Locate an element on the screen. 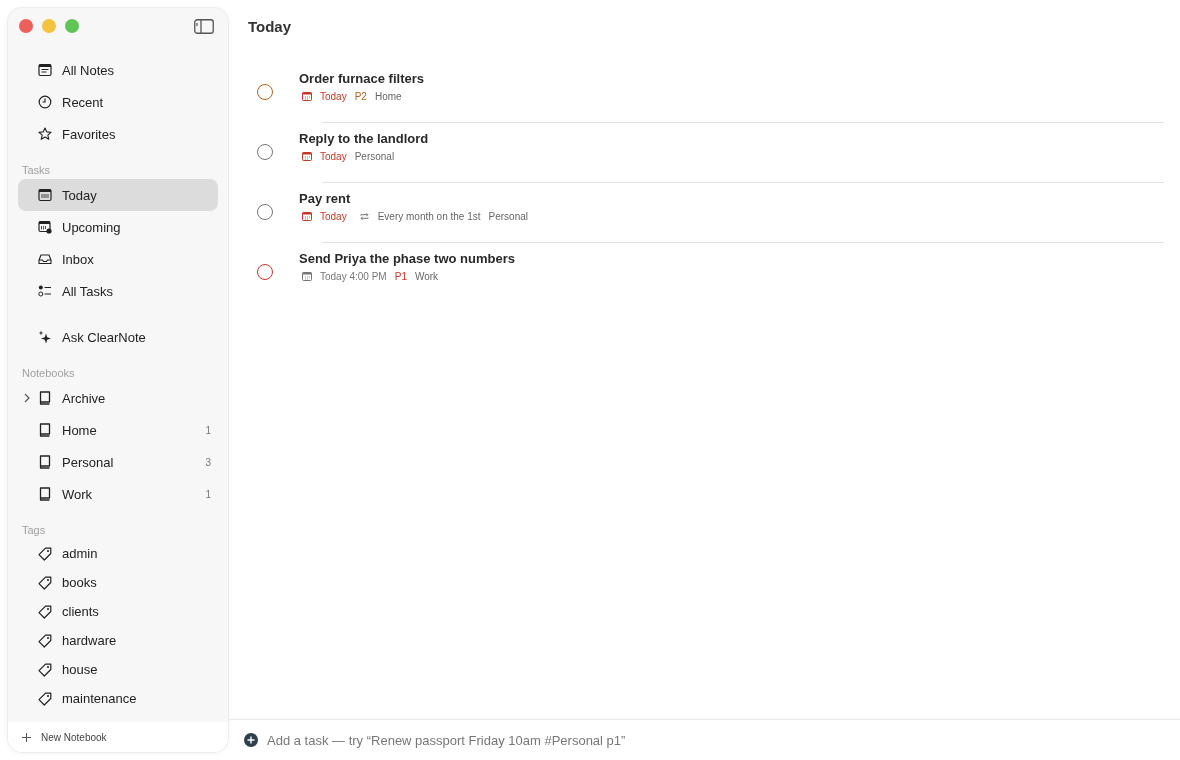 This screenshot has height=760, width=1180. sidebar-item: hardware is located at coordinates (118, 640).